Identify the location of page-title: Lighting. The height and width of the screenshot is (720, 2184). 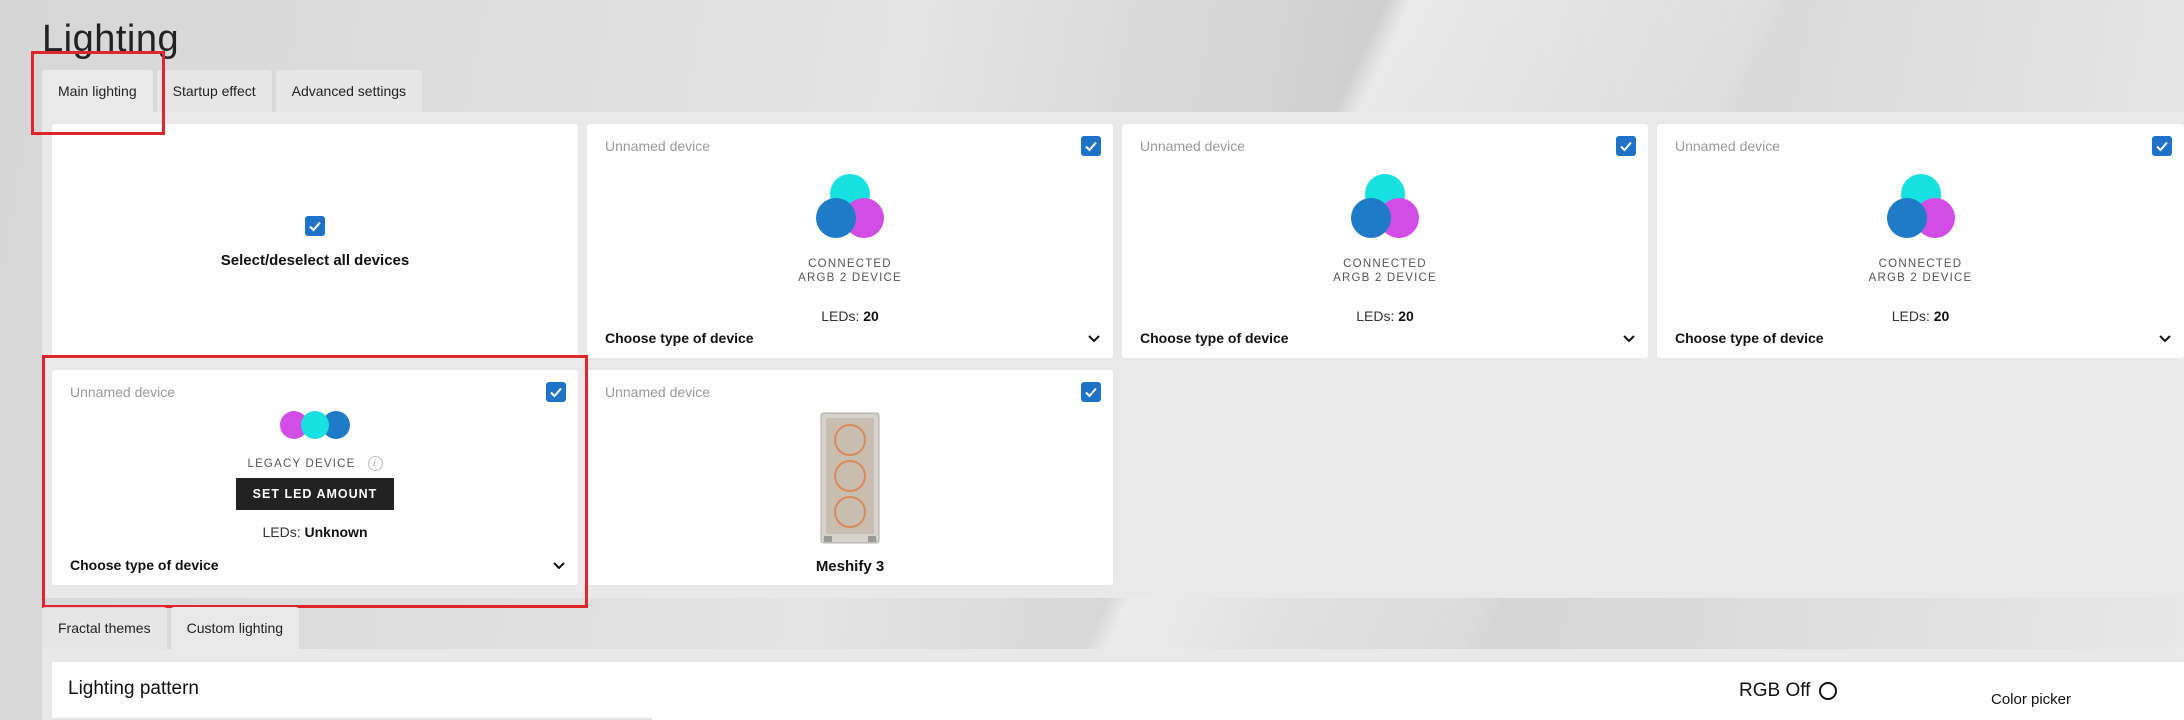
(111, 39).